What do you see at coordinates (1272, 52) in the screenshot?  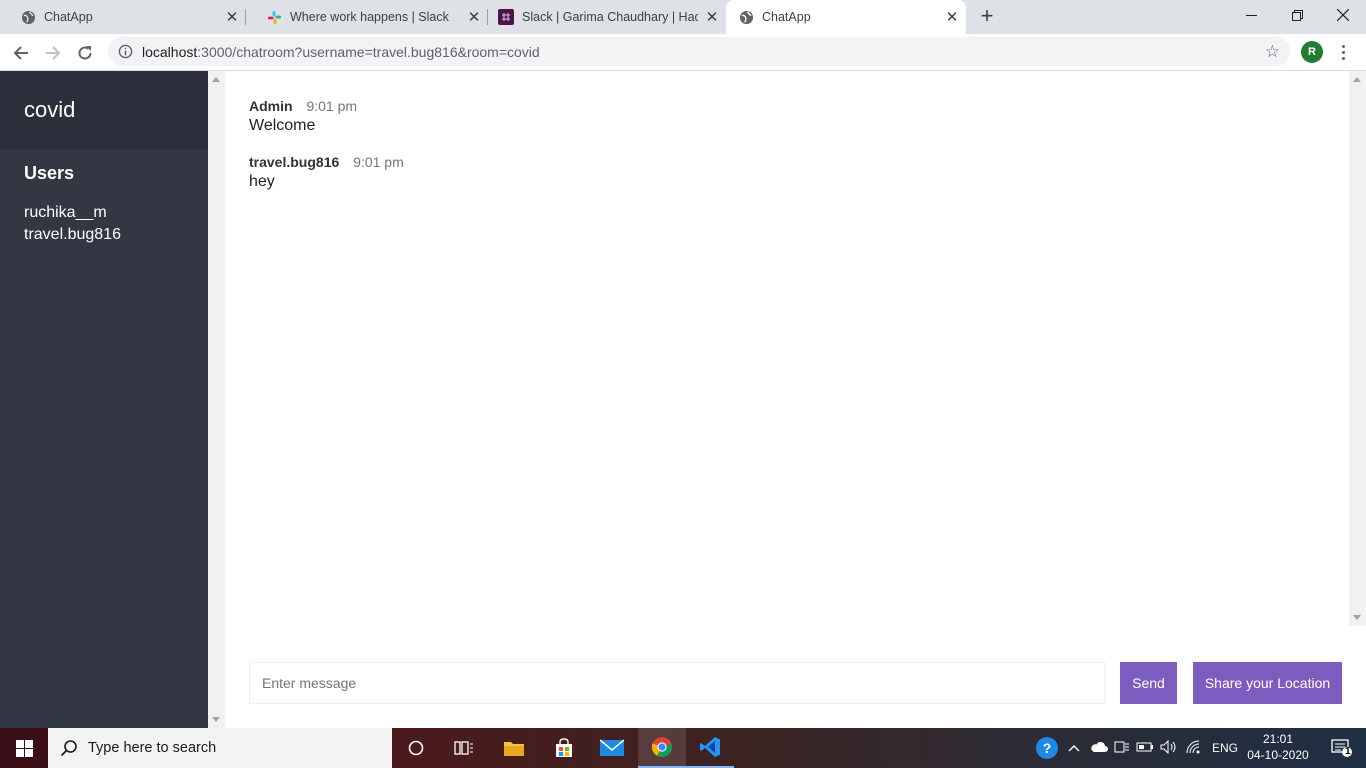 I see `bookmark-star-icon: ☆` at bounding box center [1272, 52].